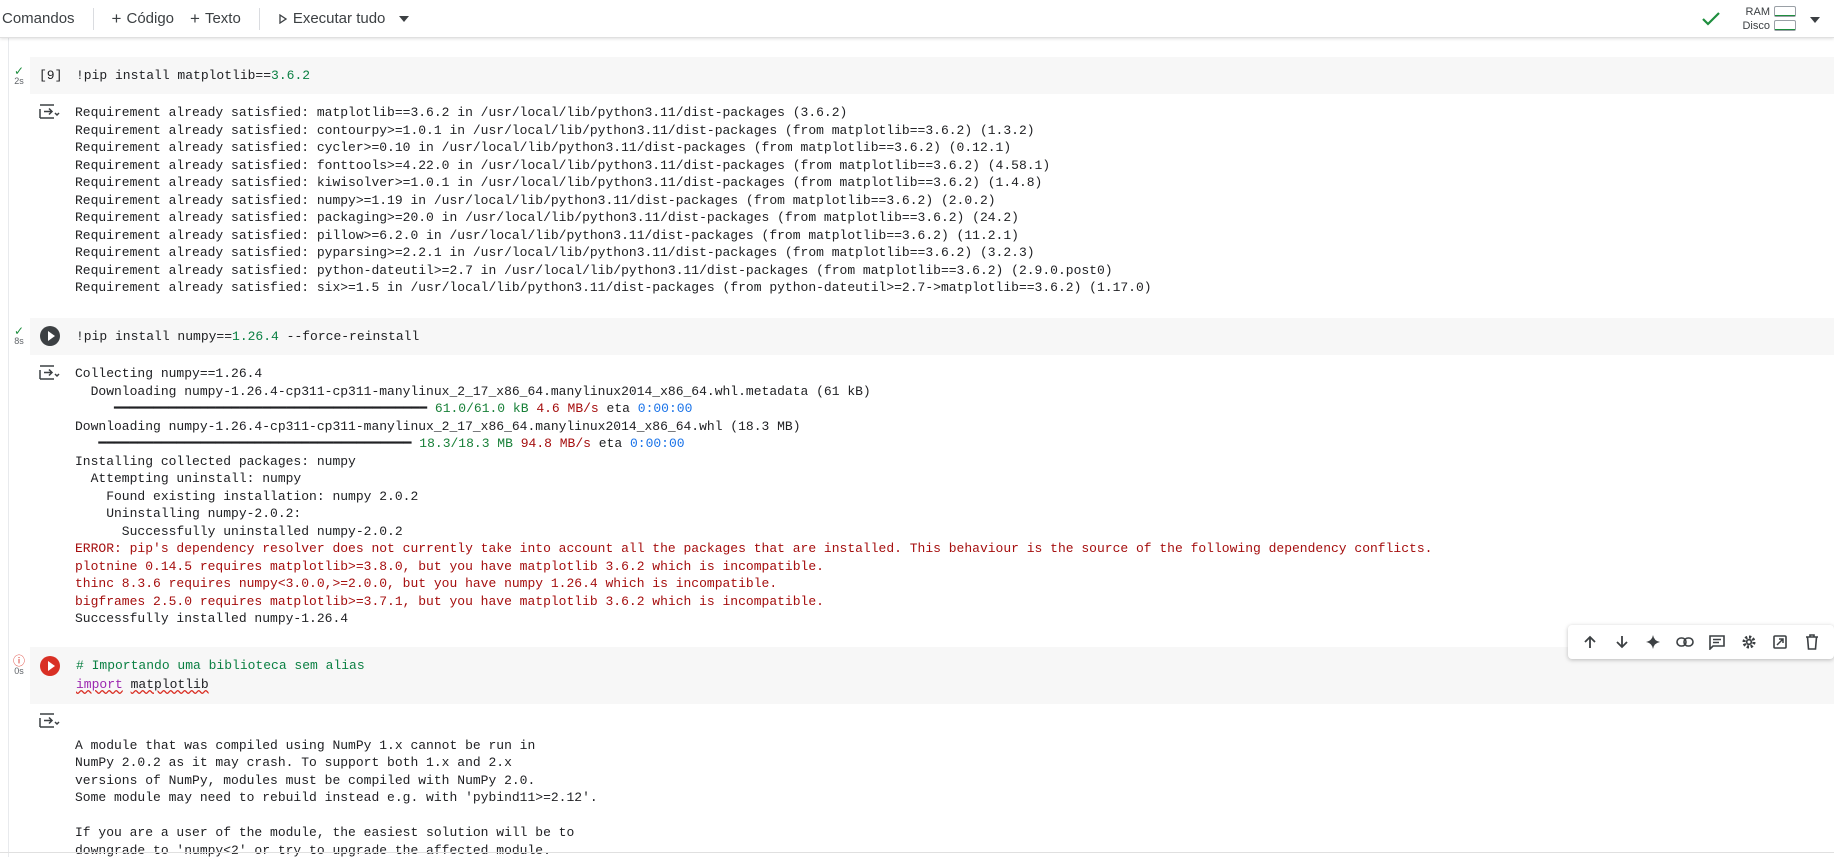  I want to click on cell-exec-time: 0s, so click(19, 671).